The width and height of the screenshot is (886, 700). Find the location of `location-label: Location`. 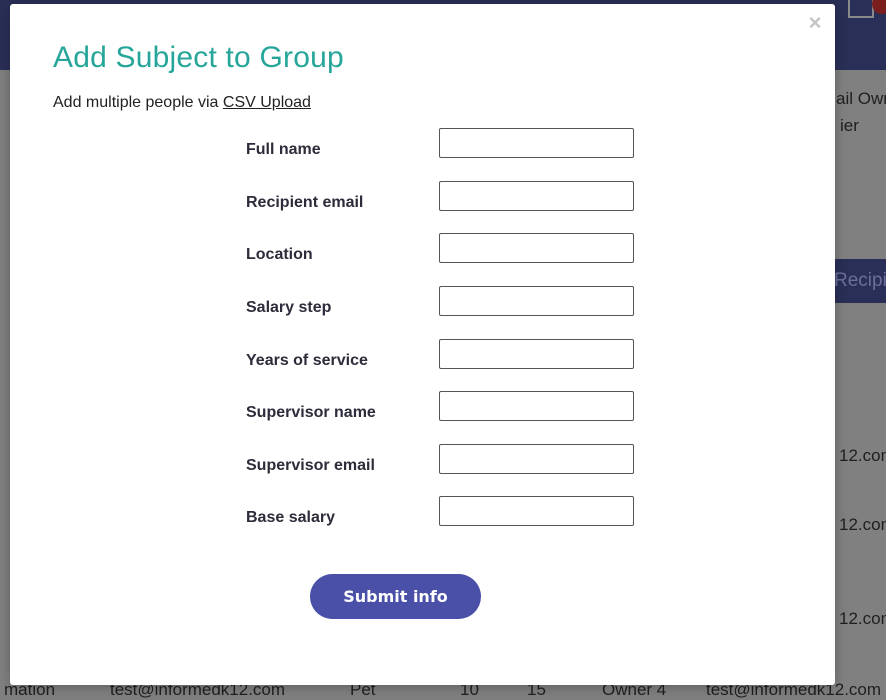

location-label: Location is located at coordinates (279, 254).